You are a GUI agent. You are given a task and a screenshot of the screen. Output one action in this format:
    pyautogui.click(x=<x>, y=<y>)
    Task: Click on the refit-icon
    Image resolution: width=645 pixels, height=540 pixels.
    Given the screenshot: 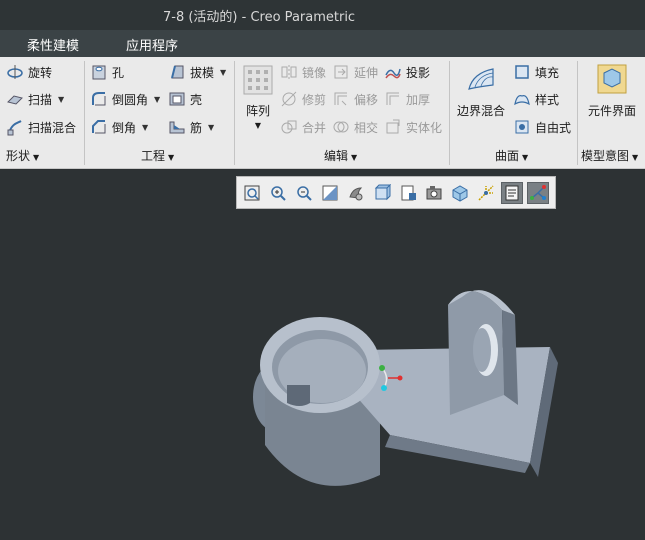 What is the action you would take?
    pyautogui.click(x=252, y=193)
    